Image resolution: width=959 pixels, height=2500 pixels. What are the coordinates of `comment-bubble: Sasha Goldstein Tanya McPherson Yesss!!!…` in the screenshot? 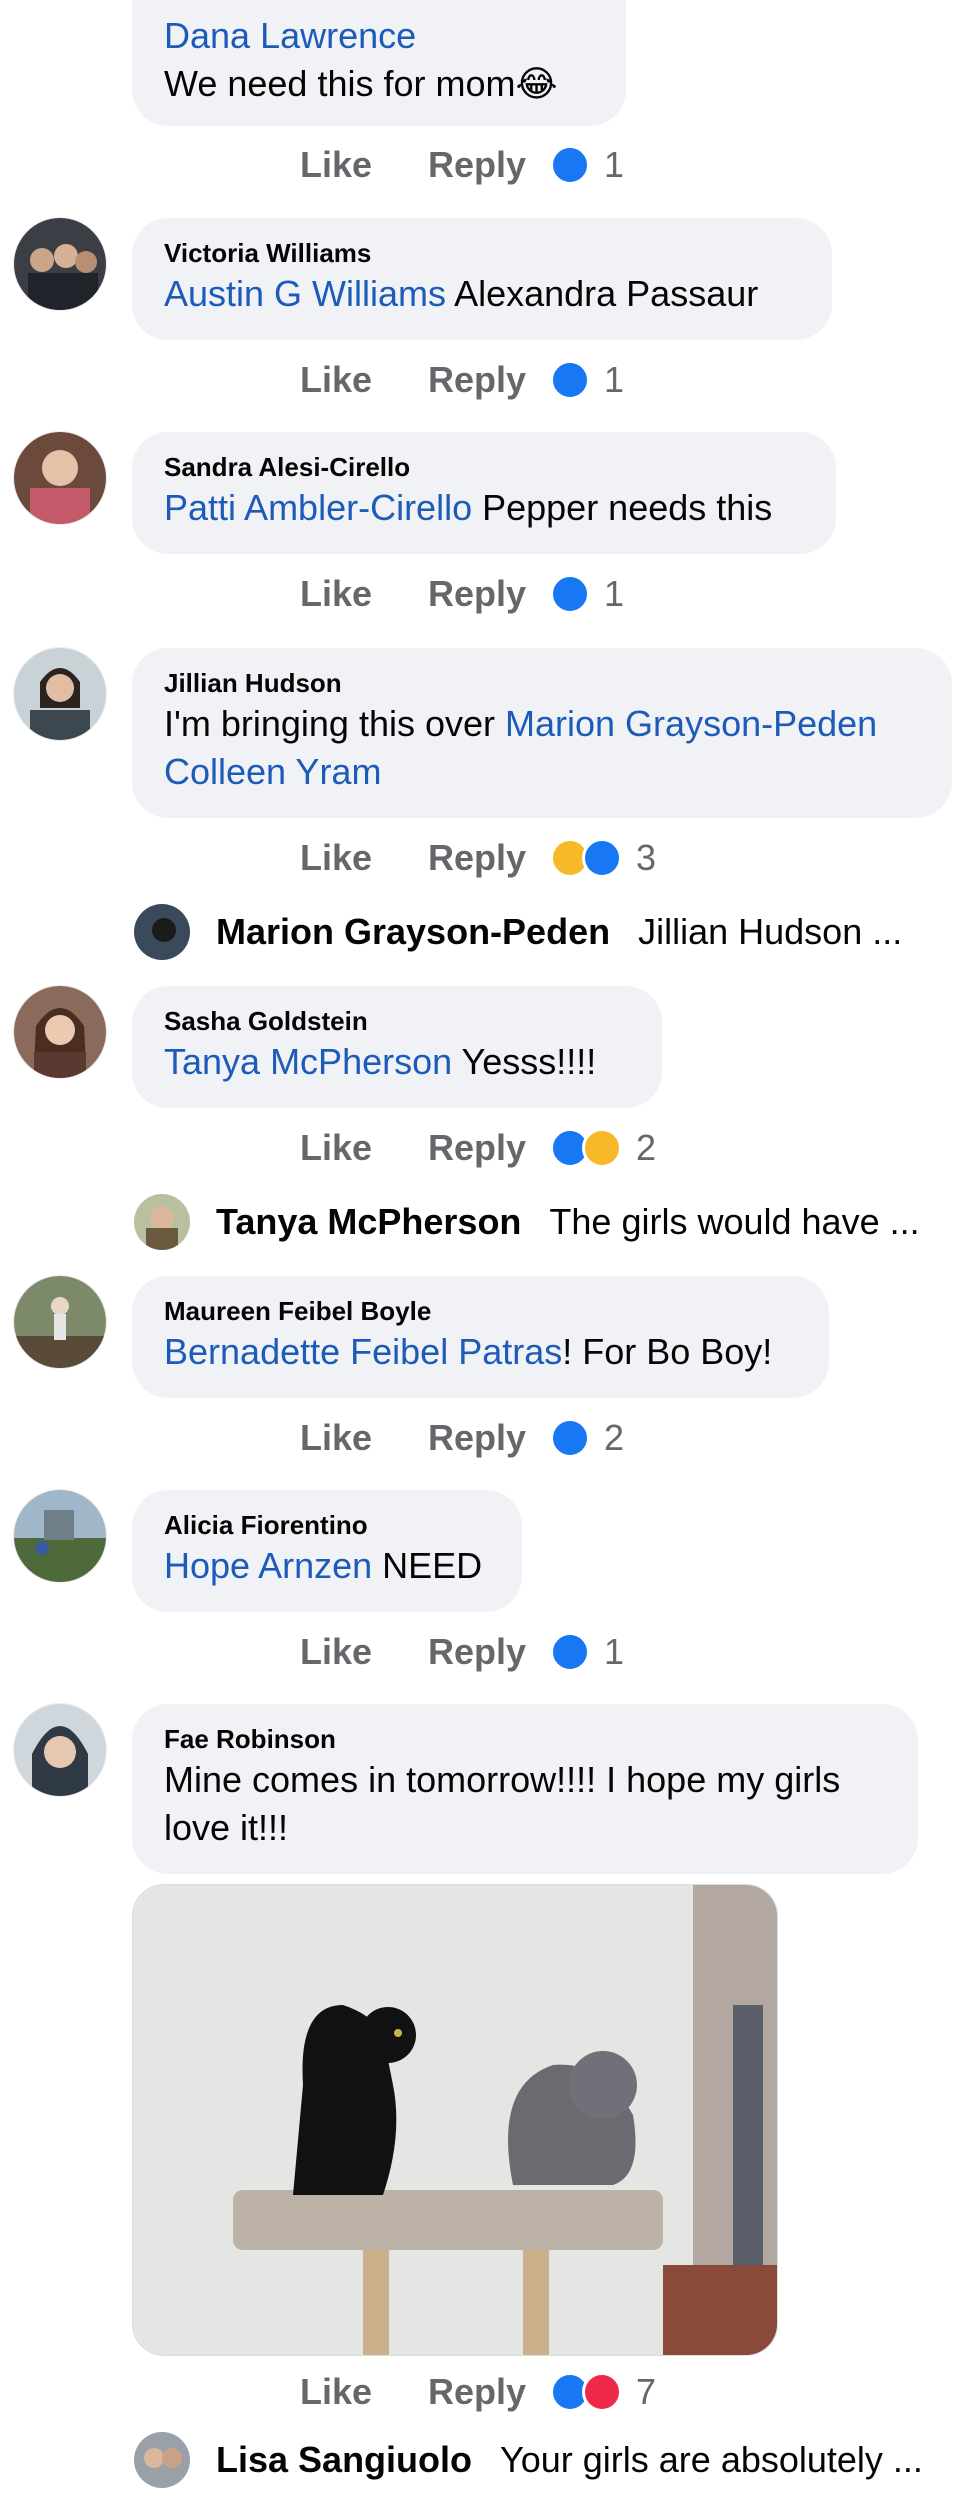 It's located at (397, 1047).